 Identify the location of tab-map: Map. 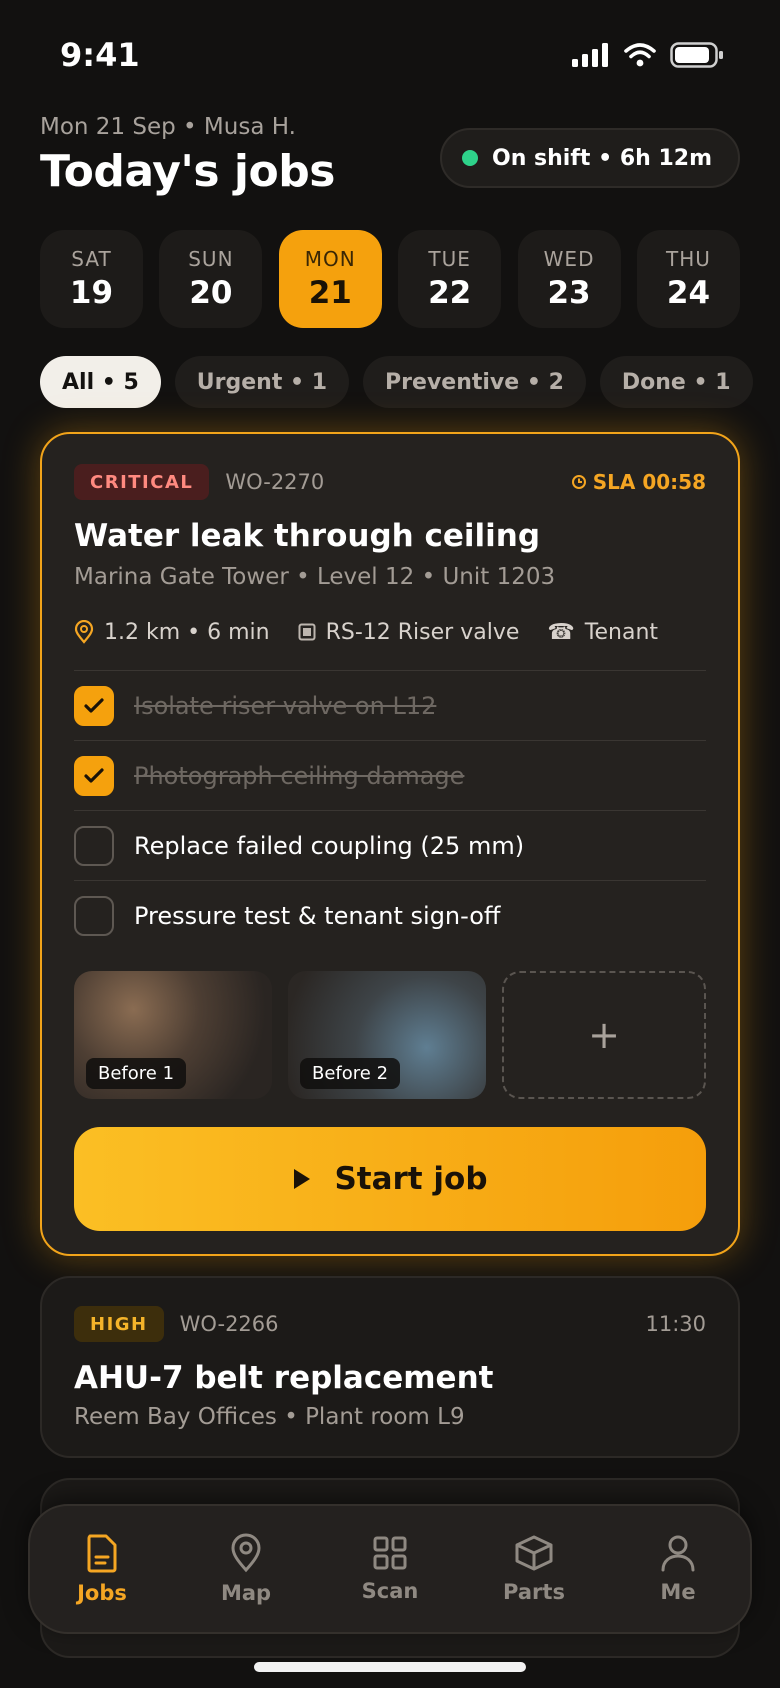
(246, 1569).